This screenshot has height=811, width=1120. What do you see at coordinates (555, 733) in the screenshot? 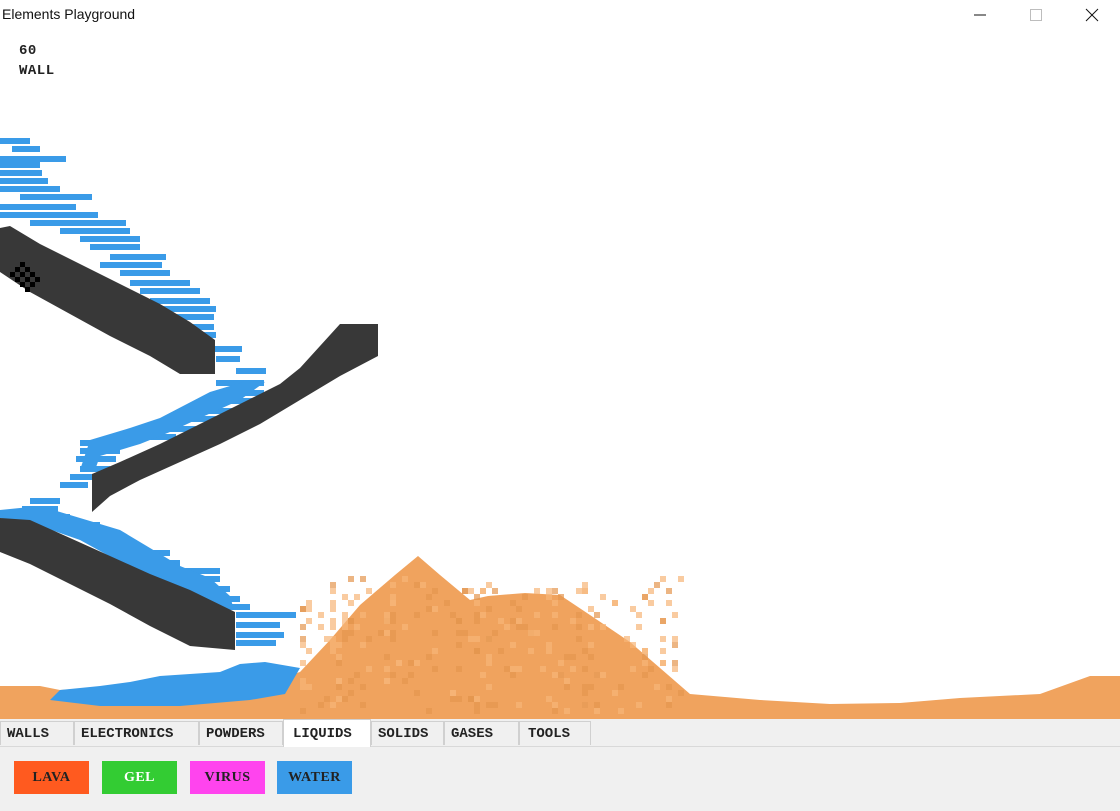
I see `tab-tools: TOOLS` at bounding box center [555, 733].